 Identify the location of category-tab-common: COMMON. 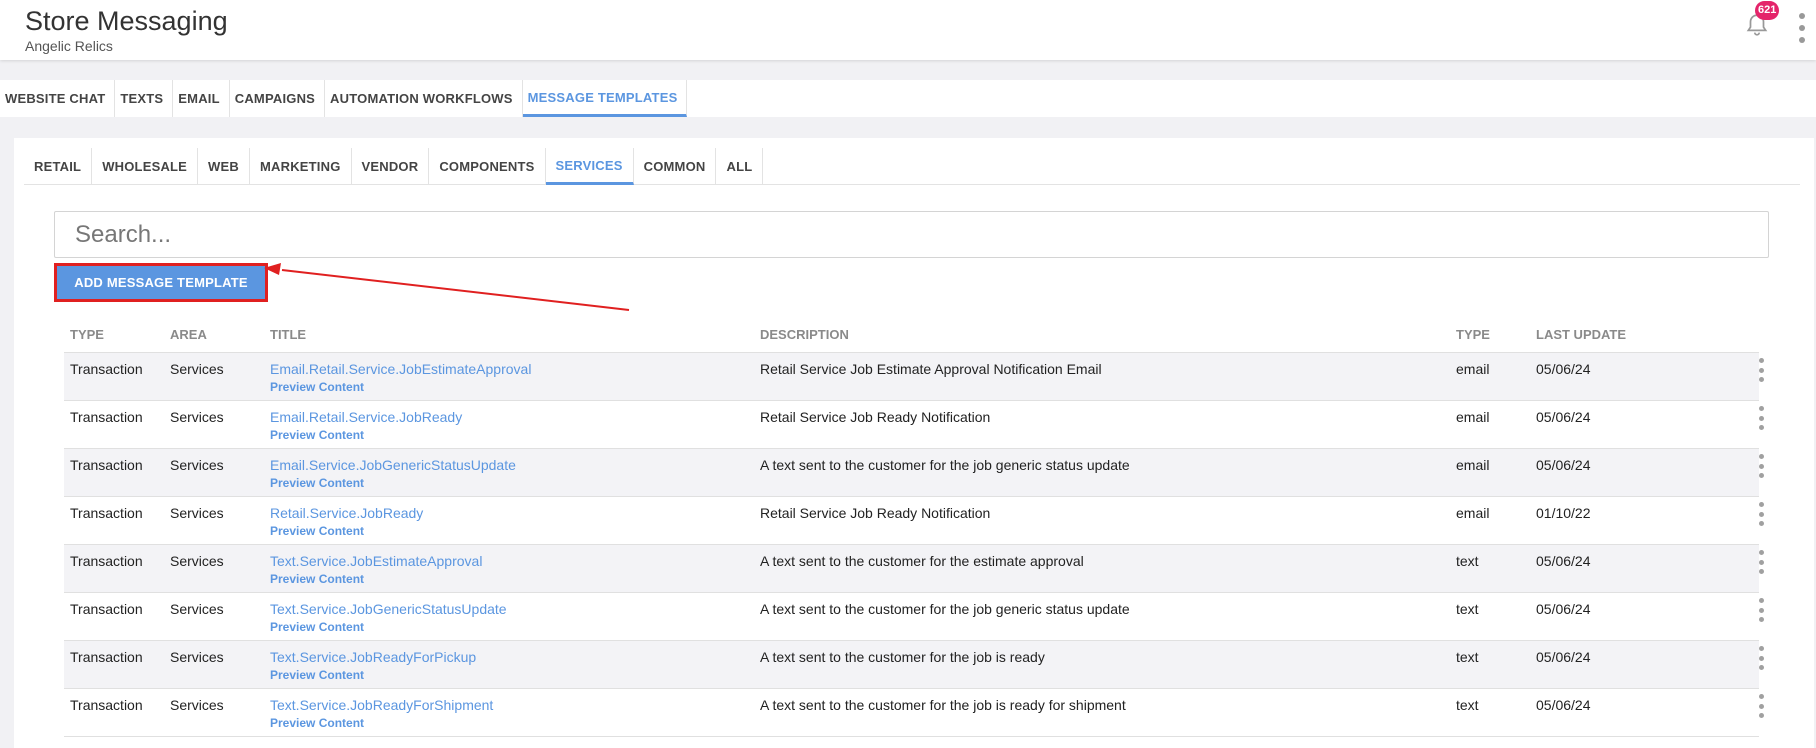
(675, 166).